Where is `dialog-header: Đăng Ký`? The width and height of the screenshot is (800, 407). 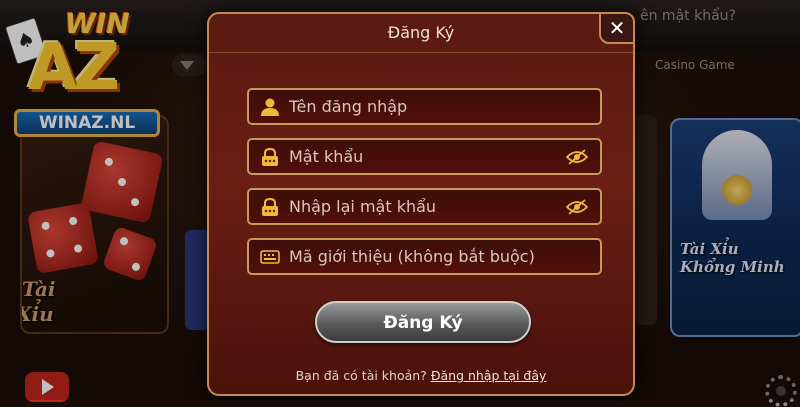
dialog-header: Đăng Ký is located at coordinates (421, 33).